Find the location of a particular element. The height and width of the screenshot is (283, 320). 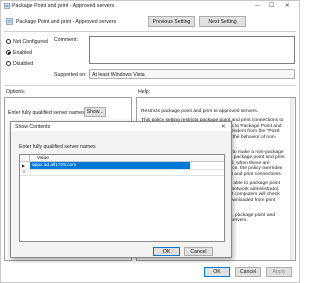

row-header-corner is located at coordinates (25, 158).